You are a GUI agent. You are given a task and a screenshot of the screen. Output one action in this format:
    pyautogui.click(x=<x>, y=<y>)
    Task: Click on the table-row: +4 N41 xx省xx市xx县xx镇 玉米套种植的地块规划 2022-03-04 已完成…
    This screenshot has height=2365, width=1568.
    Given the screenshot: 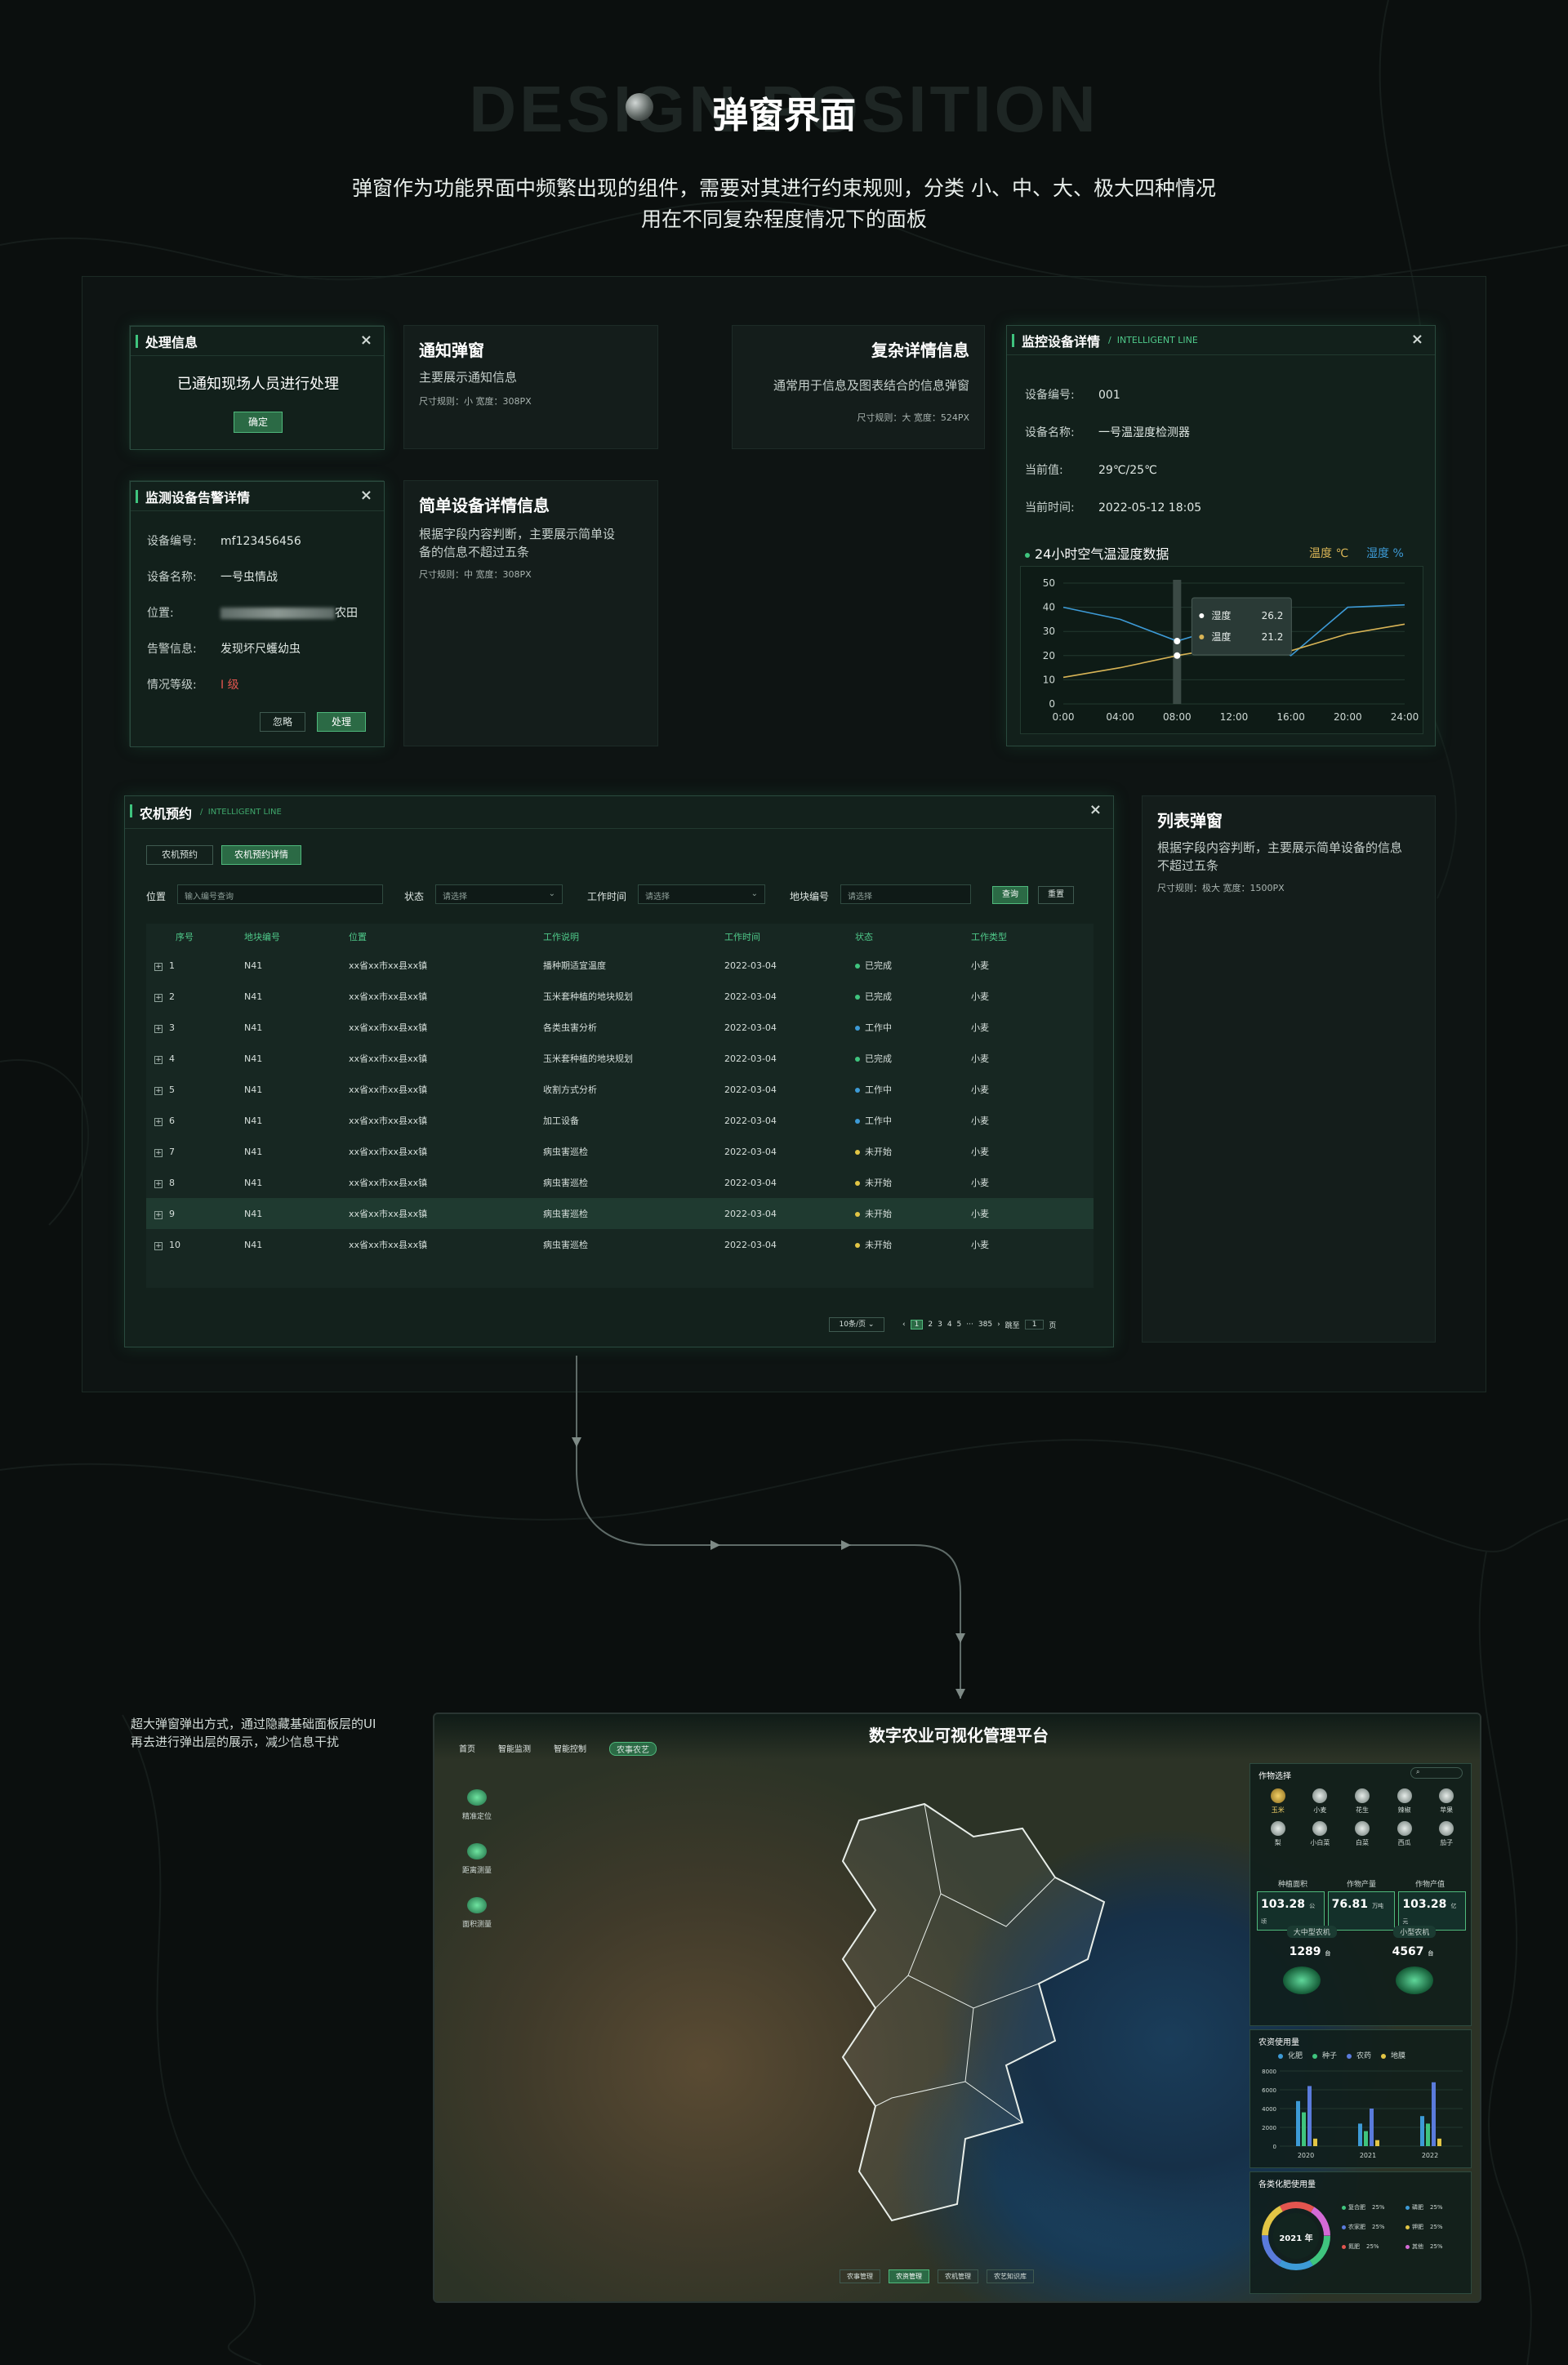 What is the action you would take?
    pyautogui.click(x=620, y=1058)
    